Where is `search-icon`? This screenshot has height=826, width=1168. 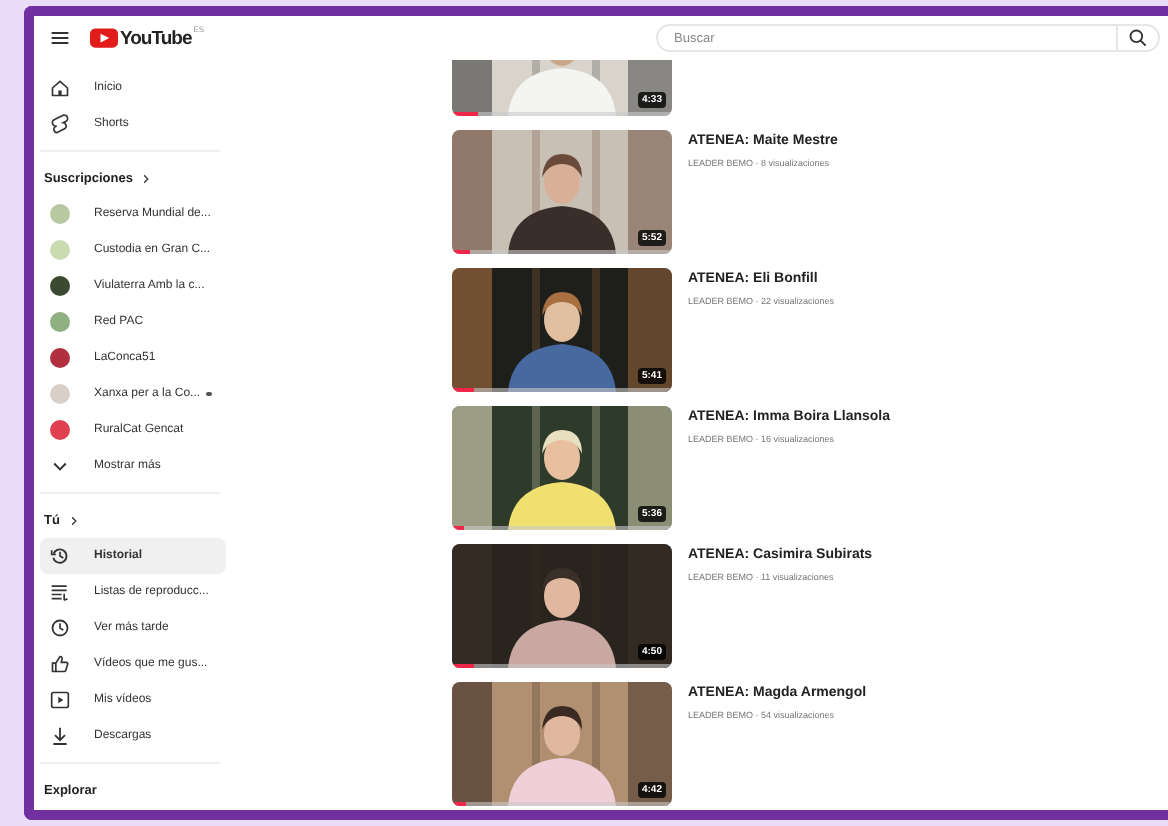
search-icon is located at coordinates (1138, 38).